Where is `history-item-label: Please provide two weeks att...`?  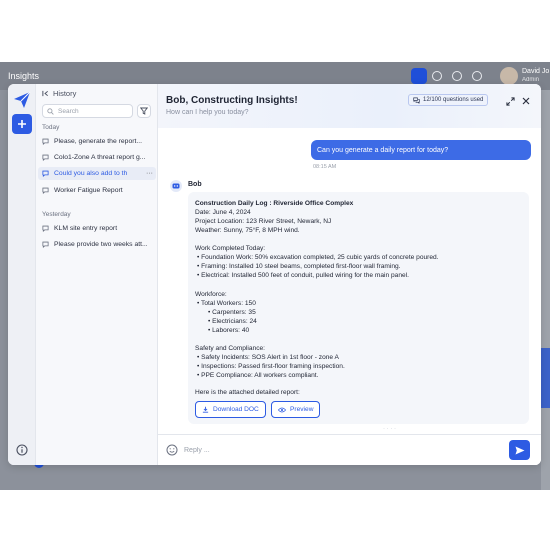 history-item-label: Please provide two weeks att... is located at coordinates (101, 244).